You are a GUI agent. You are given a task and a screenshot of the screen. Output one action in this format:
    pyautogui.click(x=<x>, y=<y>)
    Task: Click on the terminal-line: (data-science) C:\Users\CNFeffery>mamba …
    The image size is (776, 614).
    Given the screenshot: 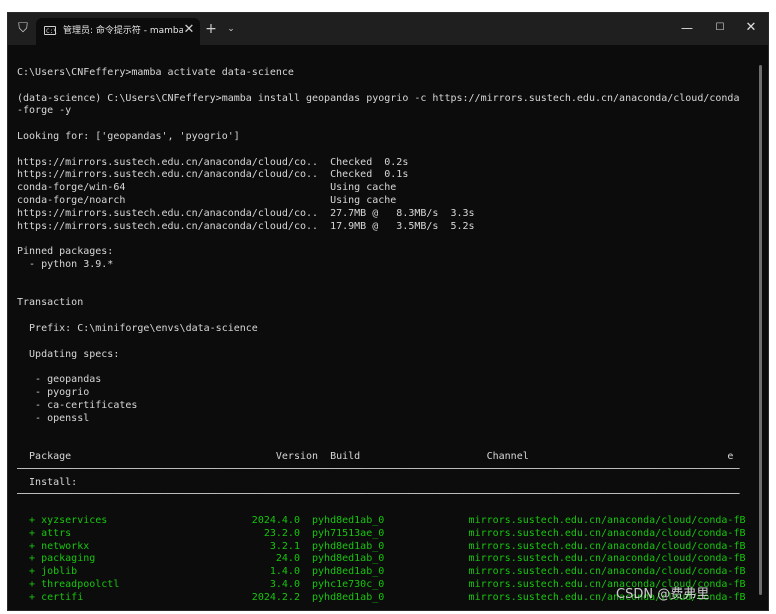 What is the action you would take?
    pyautogui.click(x=378, y=98)
    